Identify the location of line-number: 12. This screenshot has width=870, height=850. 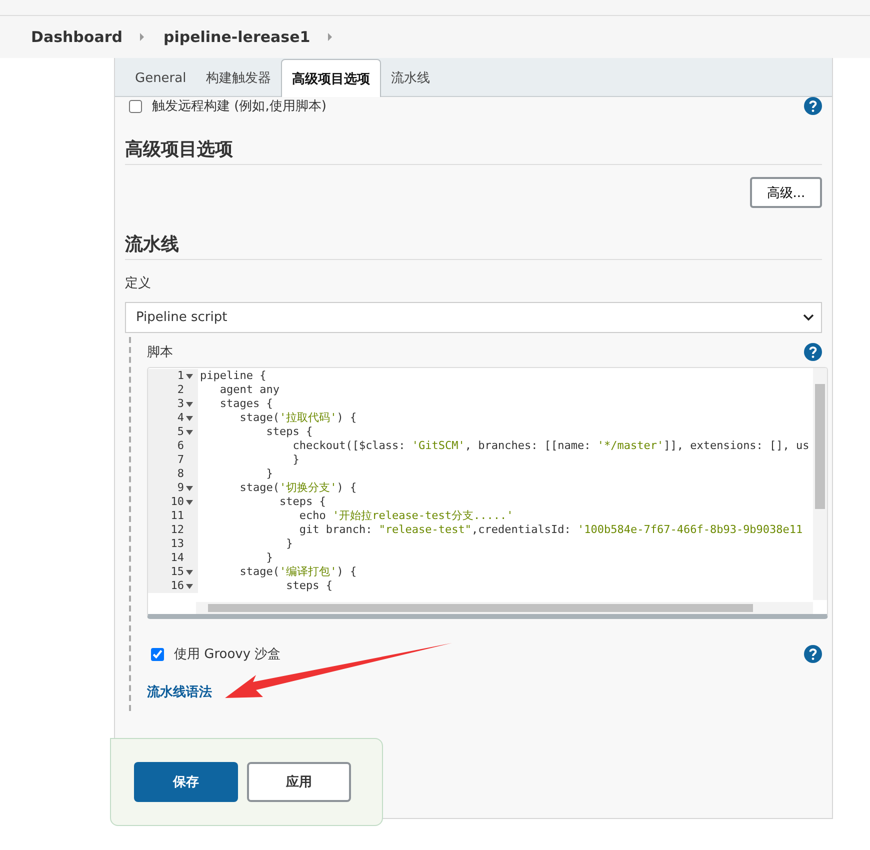
(177, 530).